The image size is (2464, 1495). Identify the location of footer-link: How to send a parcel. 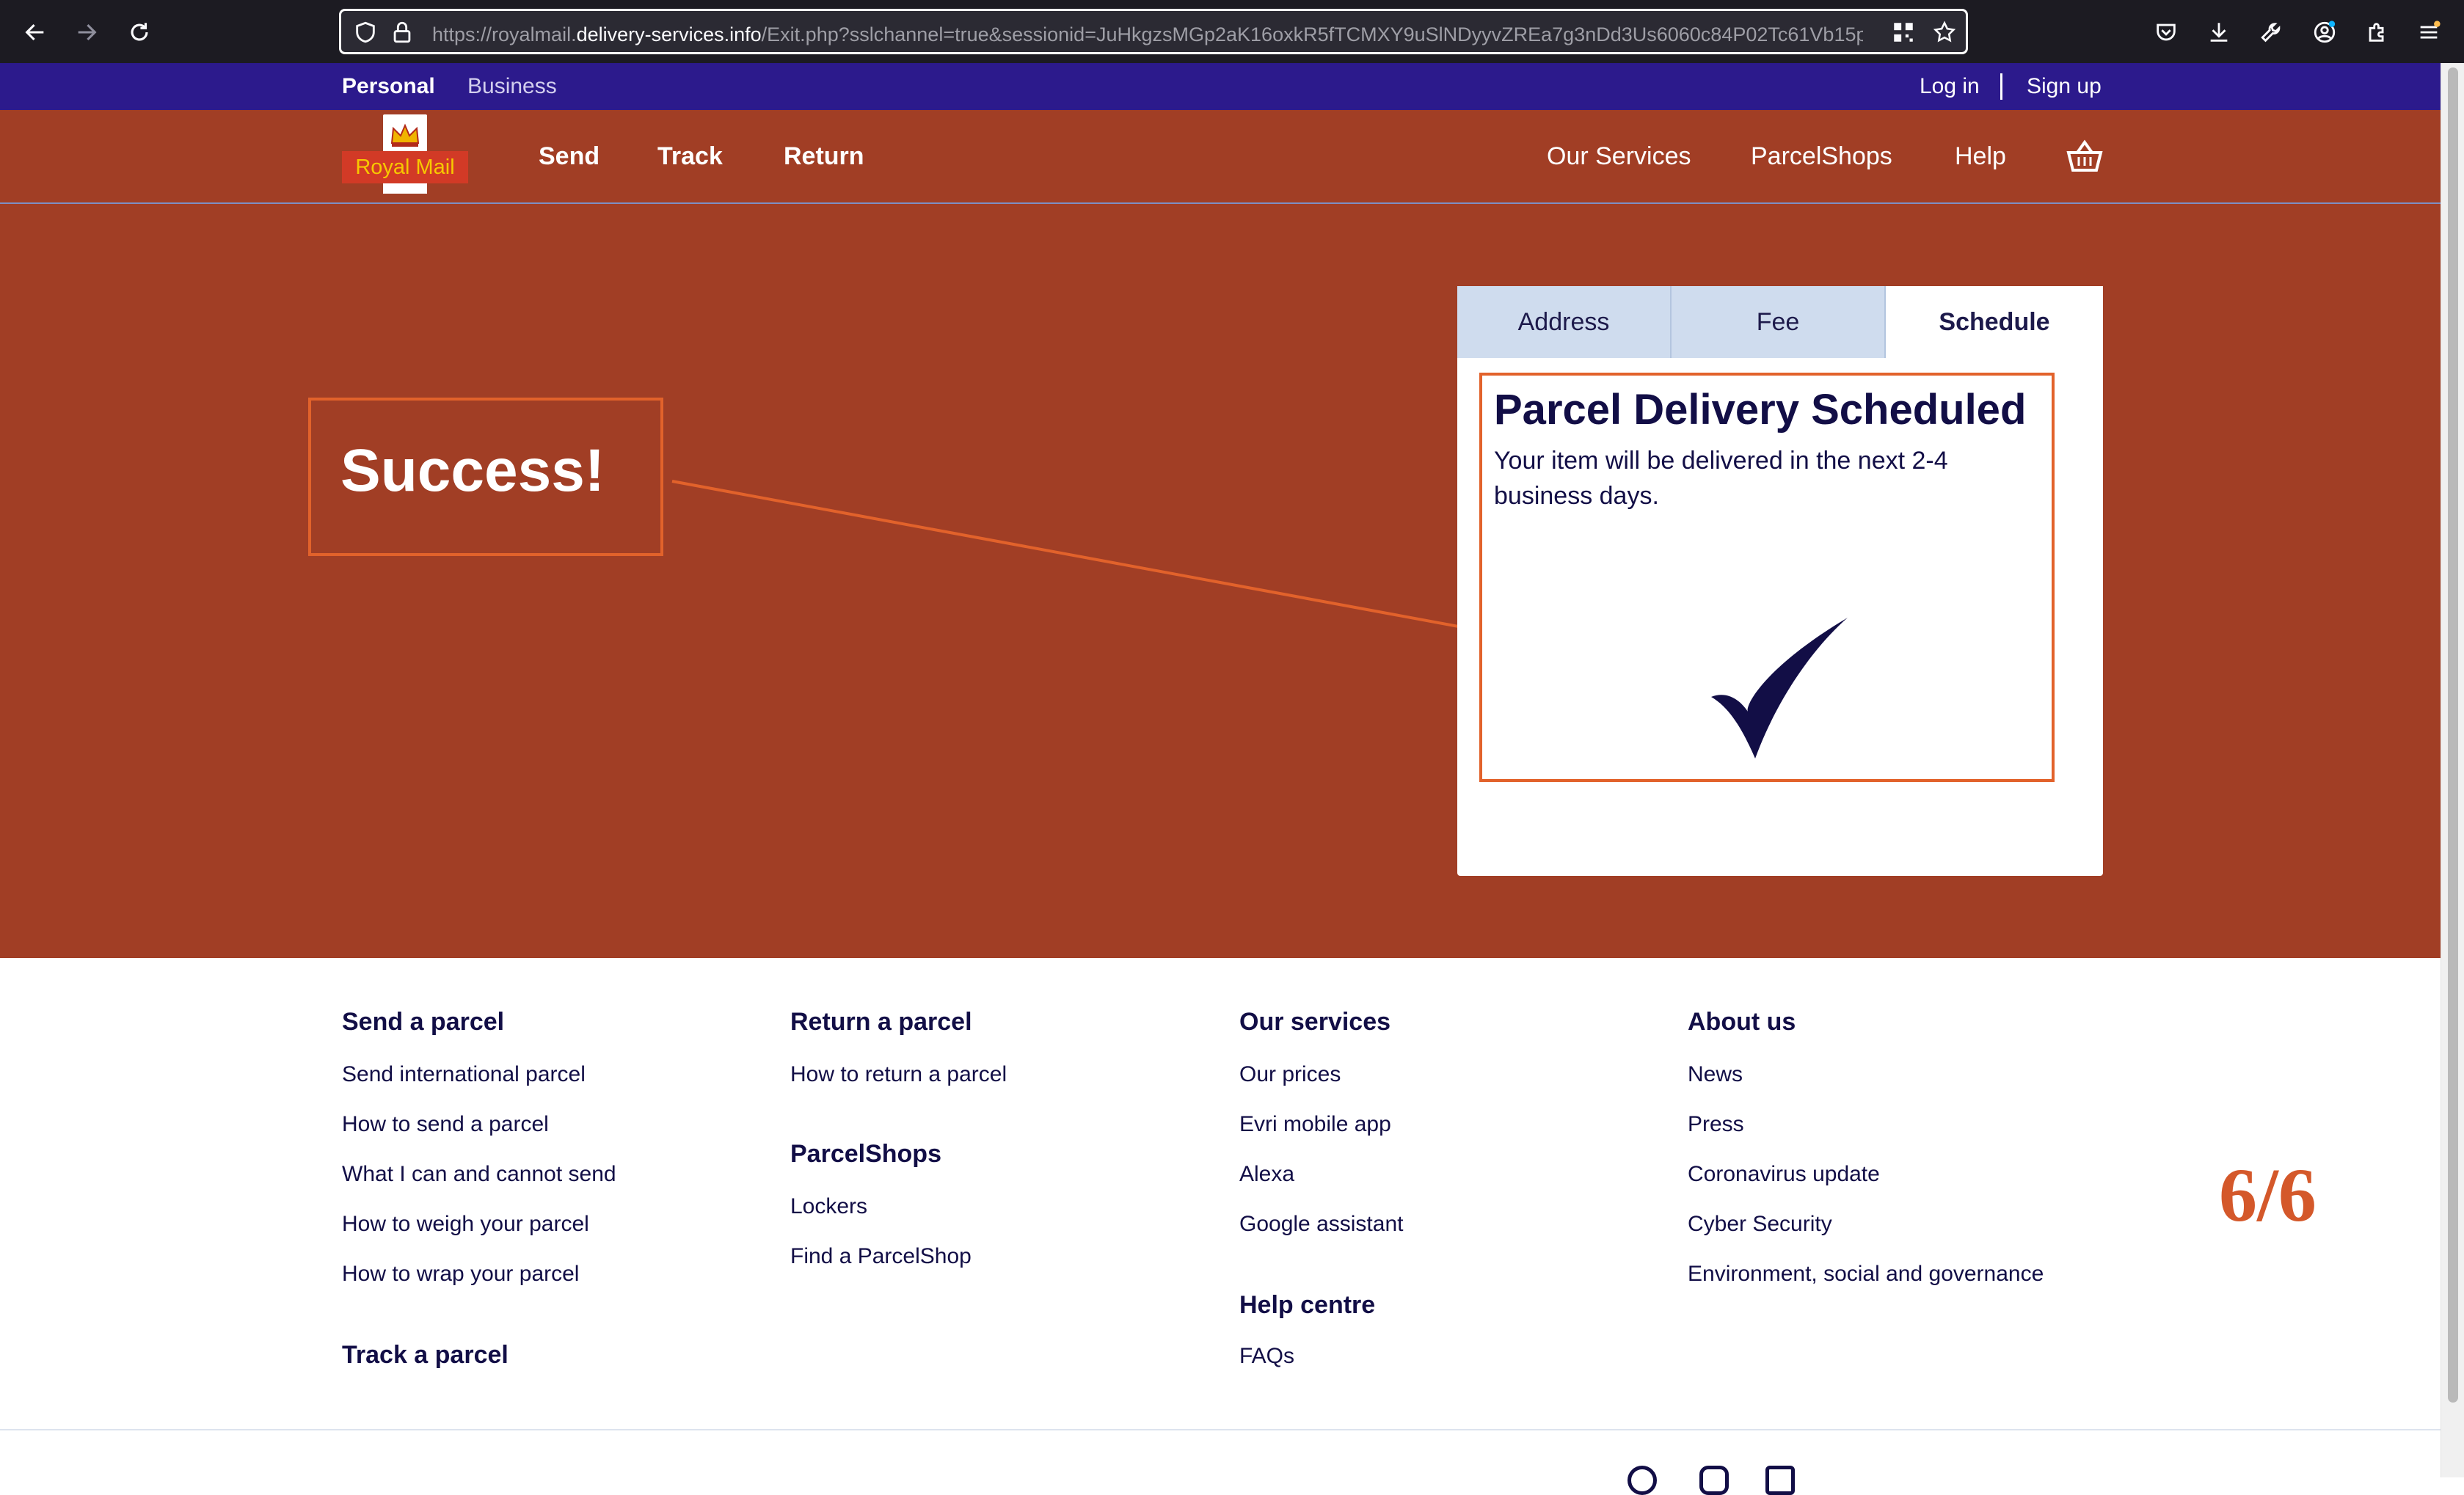
(445, 1124).